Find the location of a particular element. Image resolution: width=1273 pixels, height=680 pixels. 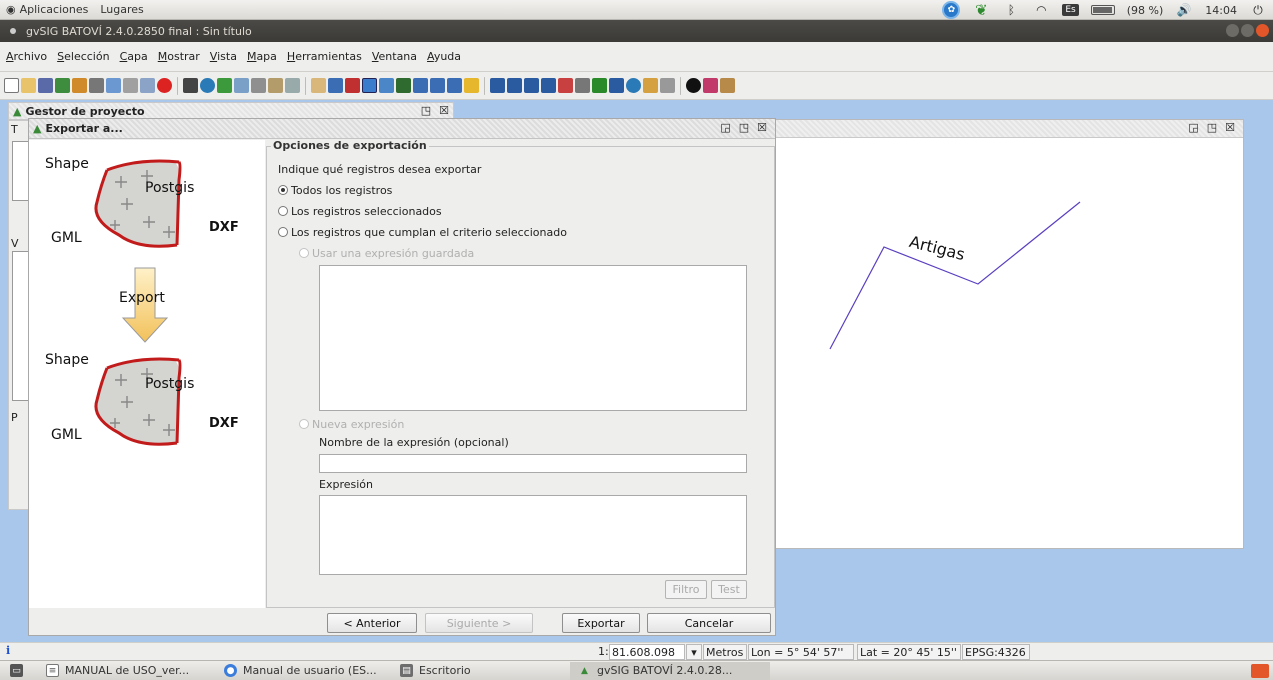

crs-field: EPSG:4326 is located at coordinates (996, 652).